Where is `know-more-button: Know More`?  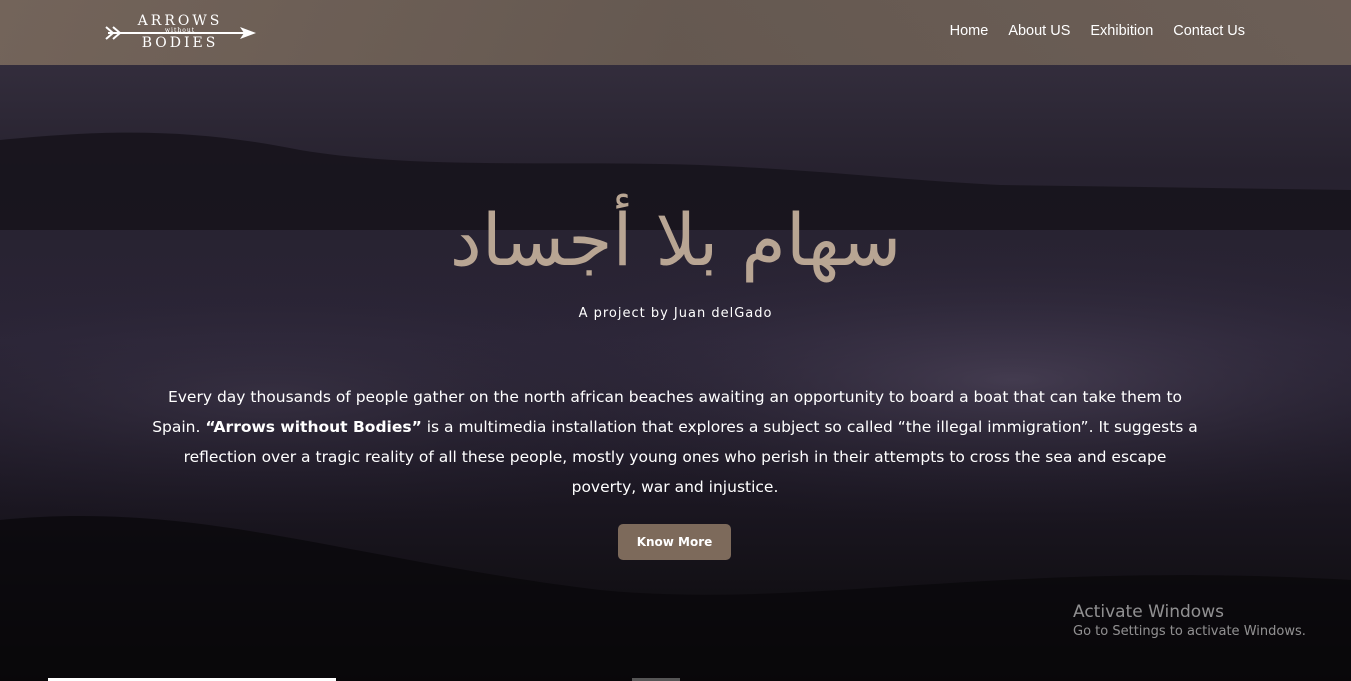
know-more-button: Know More is located at coordinates (674, 542).